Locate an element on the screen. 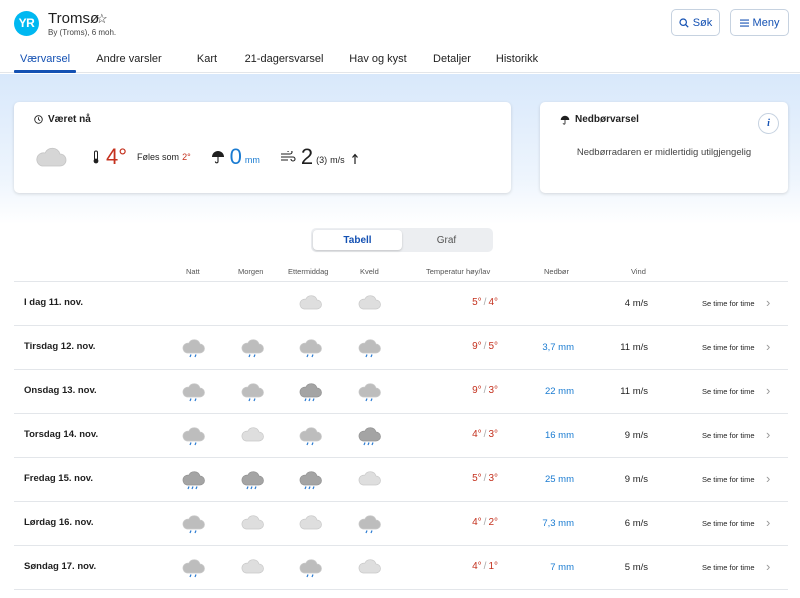  temperature-low: 5° is located at coordinates (493, 346).